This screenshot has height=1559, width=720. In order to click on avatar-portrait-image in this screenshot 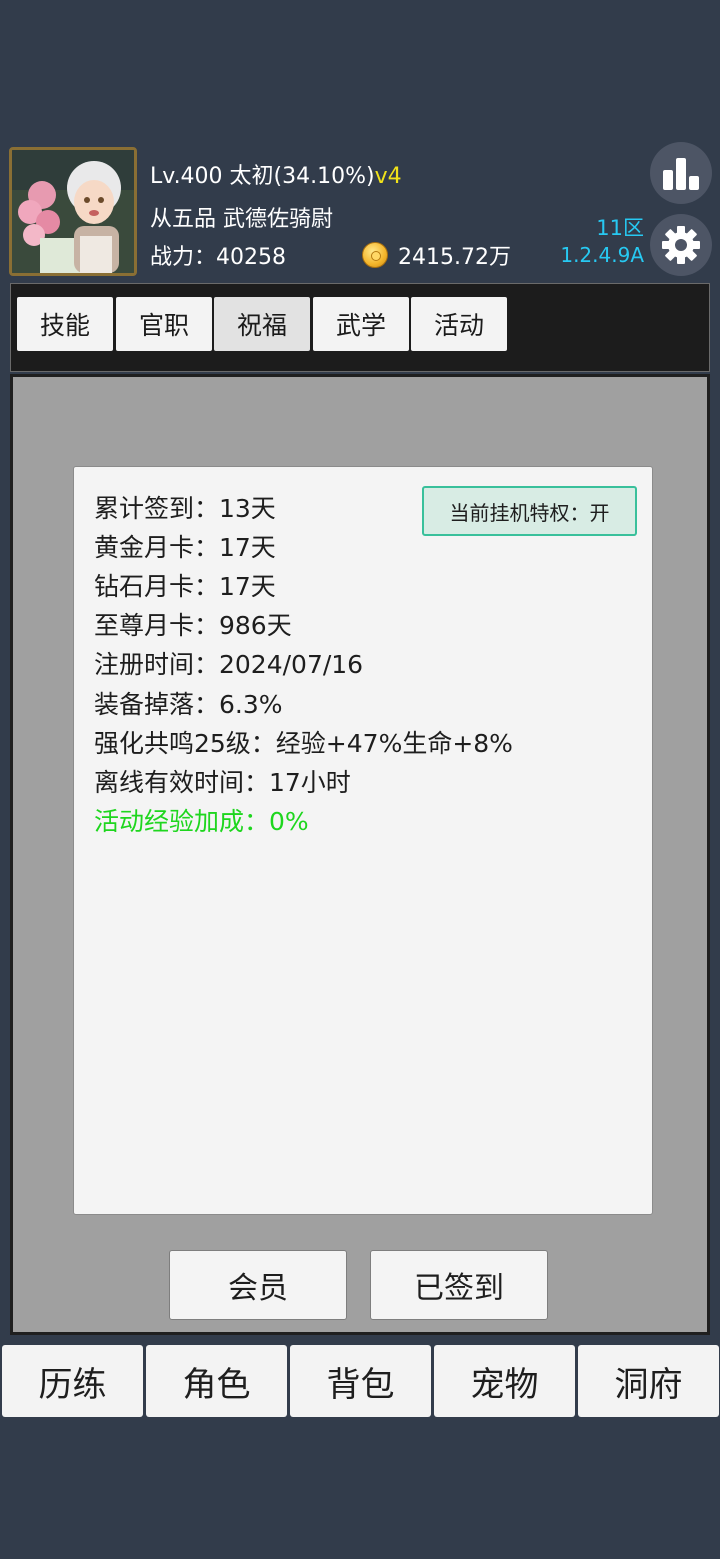, I will do `click(73, 211)`.